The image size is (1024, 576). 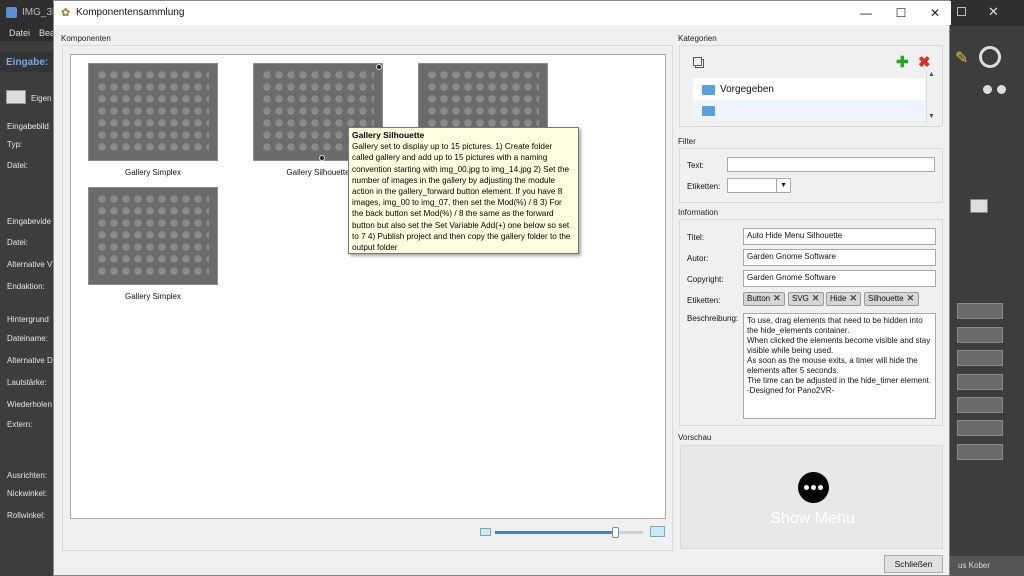 I want to click on bg-label: Wiederholen, so click(x=29, y=404).